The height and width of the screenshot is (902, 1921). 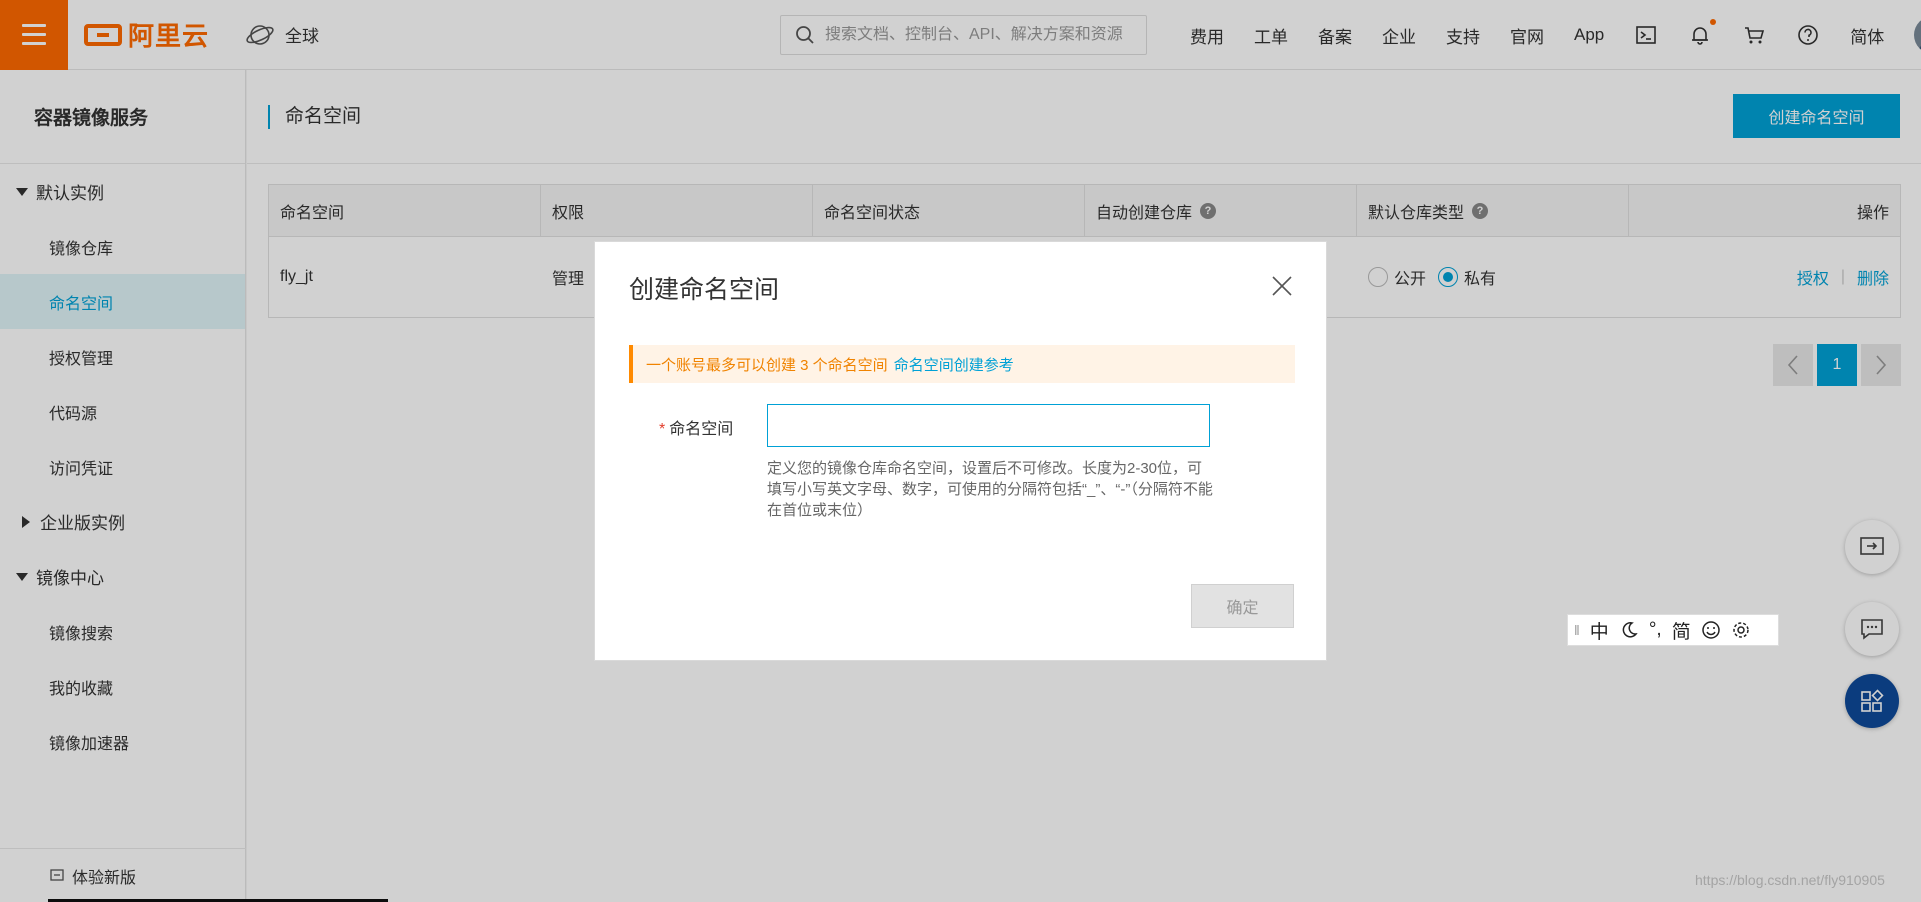 What do you see at coordinates (767, 365) in the screenshot?
I see `notice-text: 一个账号最多可以创建 3 个命名空间` at bounding box center [767, 365].